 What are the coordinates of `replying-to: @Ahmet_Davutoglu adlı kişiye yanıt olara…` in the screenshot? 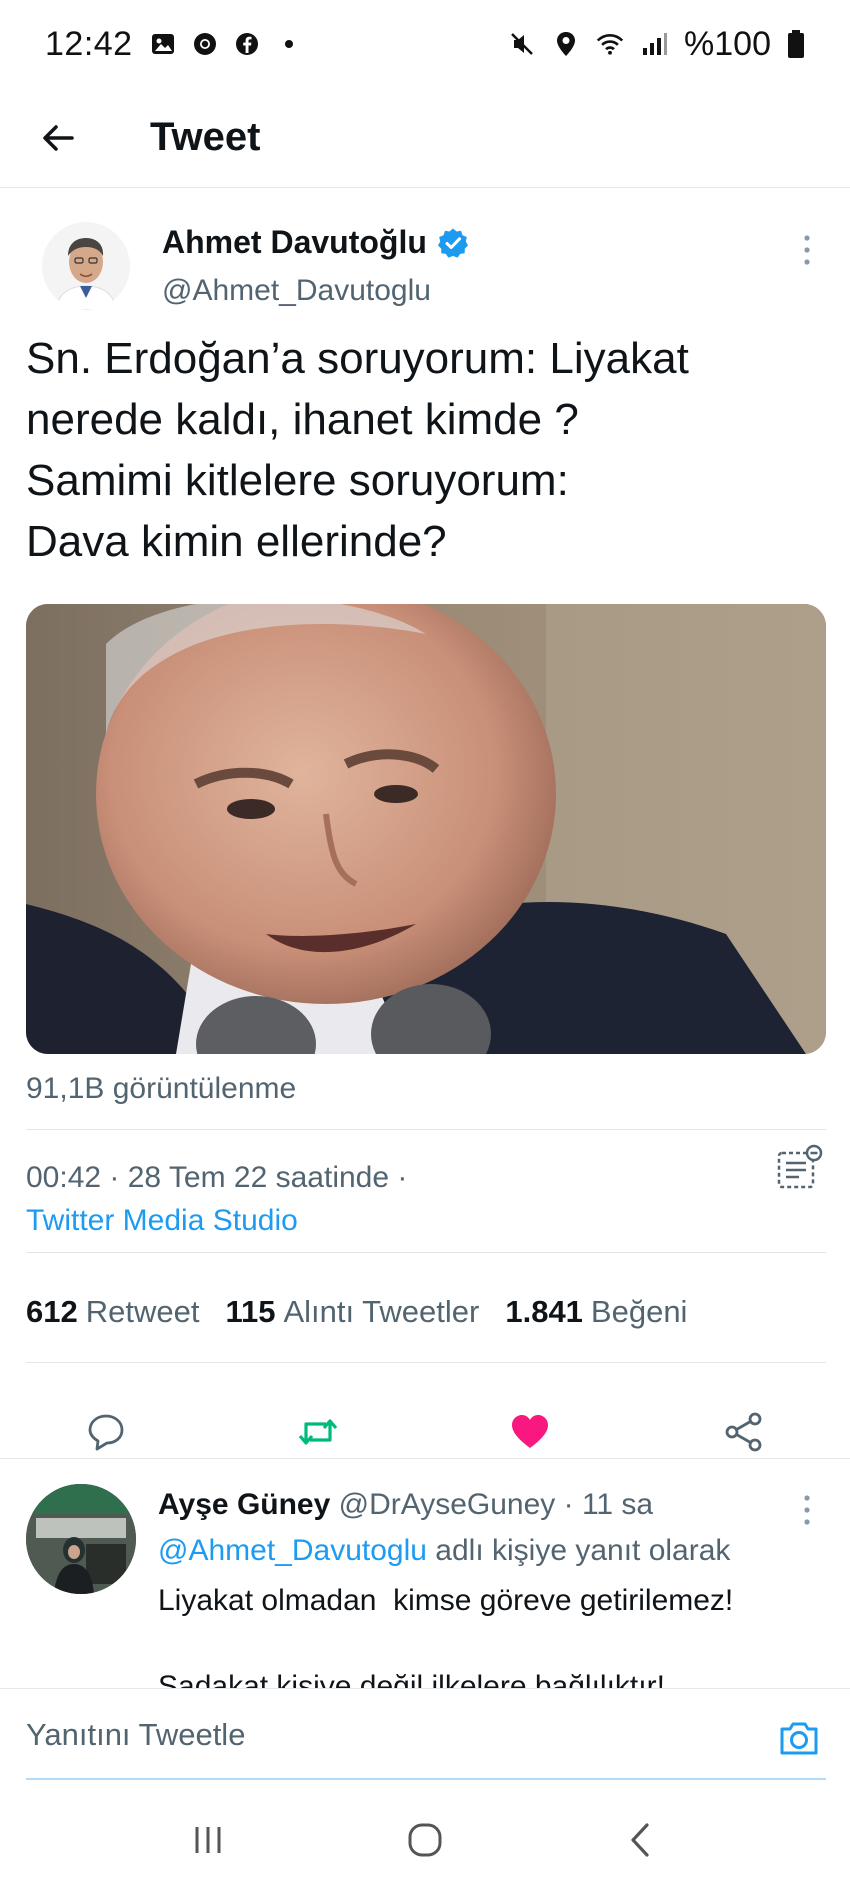 It's located at (444, 1551).